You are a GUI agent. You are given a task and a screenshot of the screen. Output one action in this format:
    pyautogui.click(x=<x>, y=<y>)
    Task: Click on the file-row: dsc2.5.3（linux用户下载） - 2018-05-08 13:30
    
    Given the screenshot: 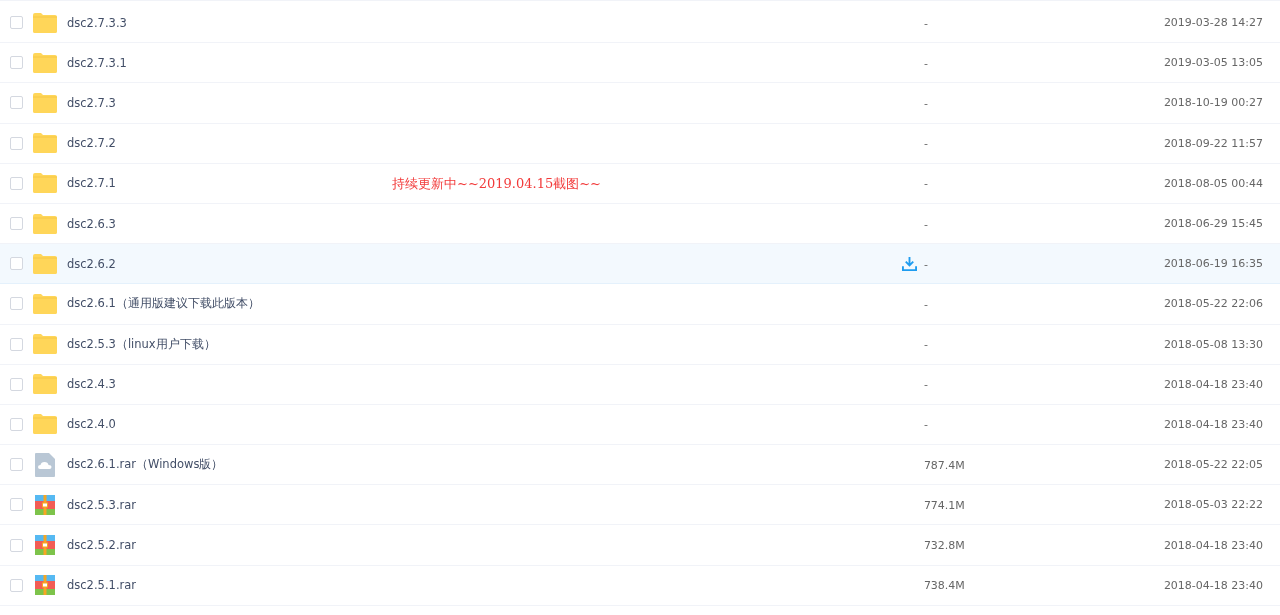 What is the action you would take?
    pyautogui.click(x=640, y=344)
    